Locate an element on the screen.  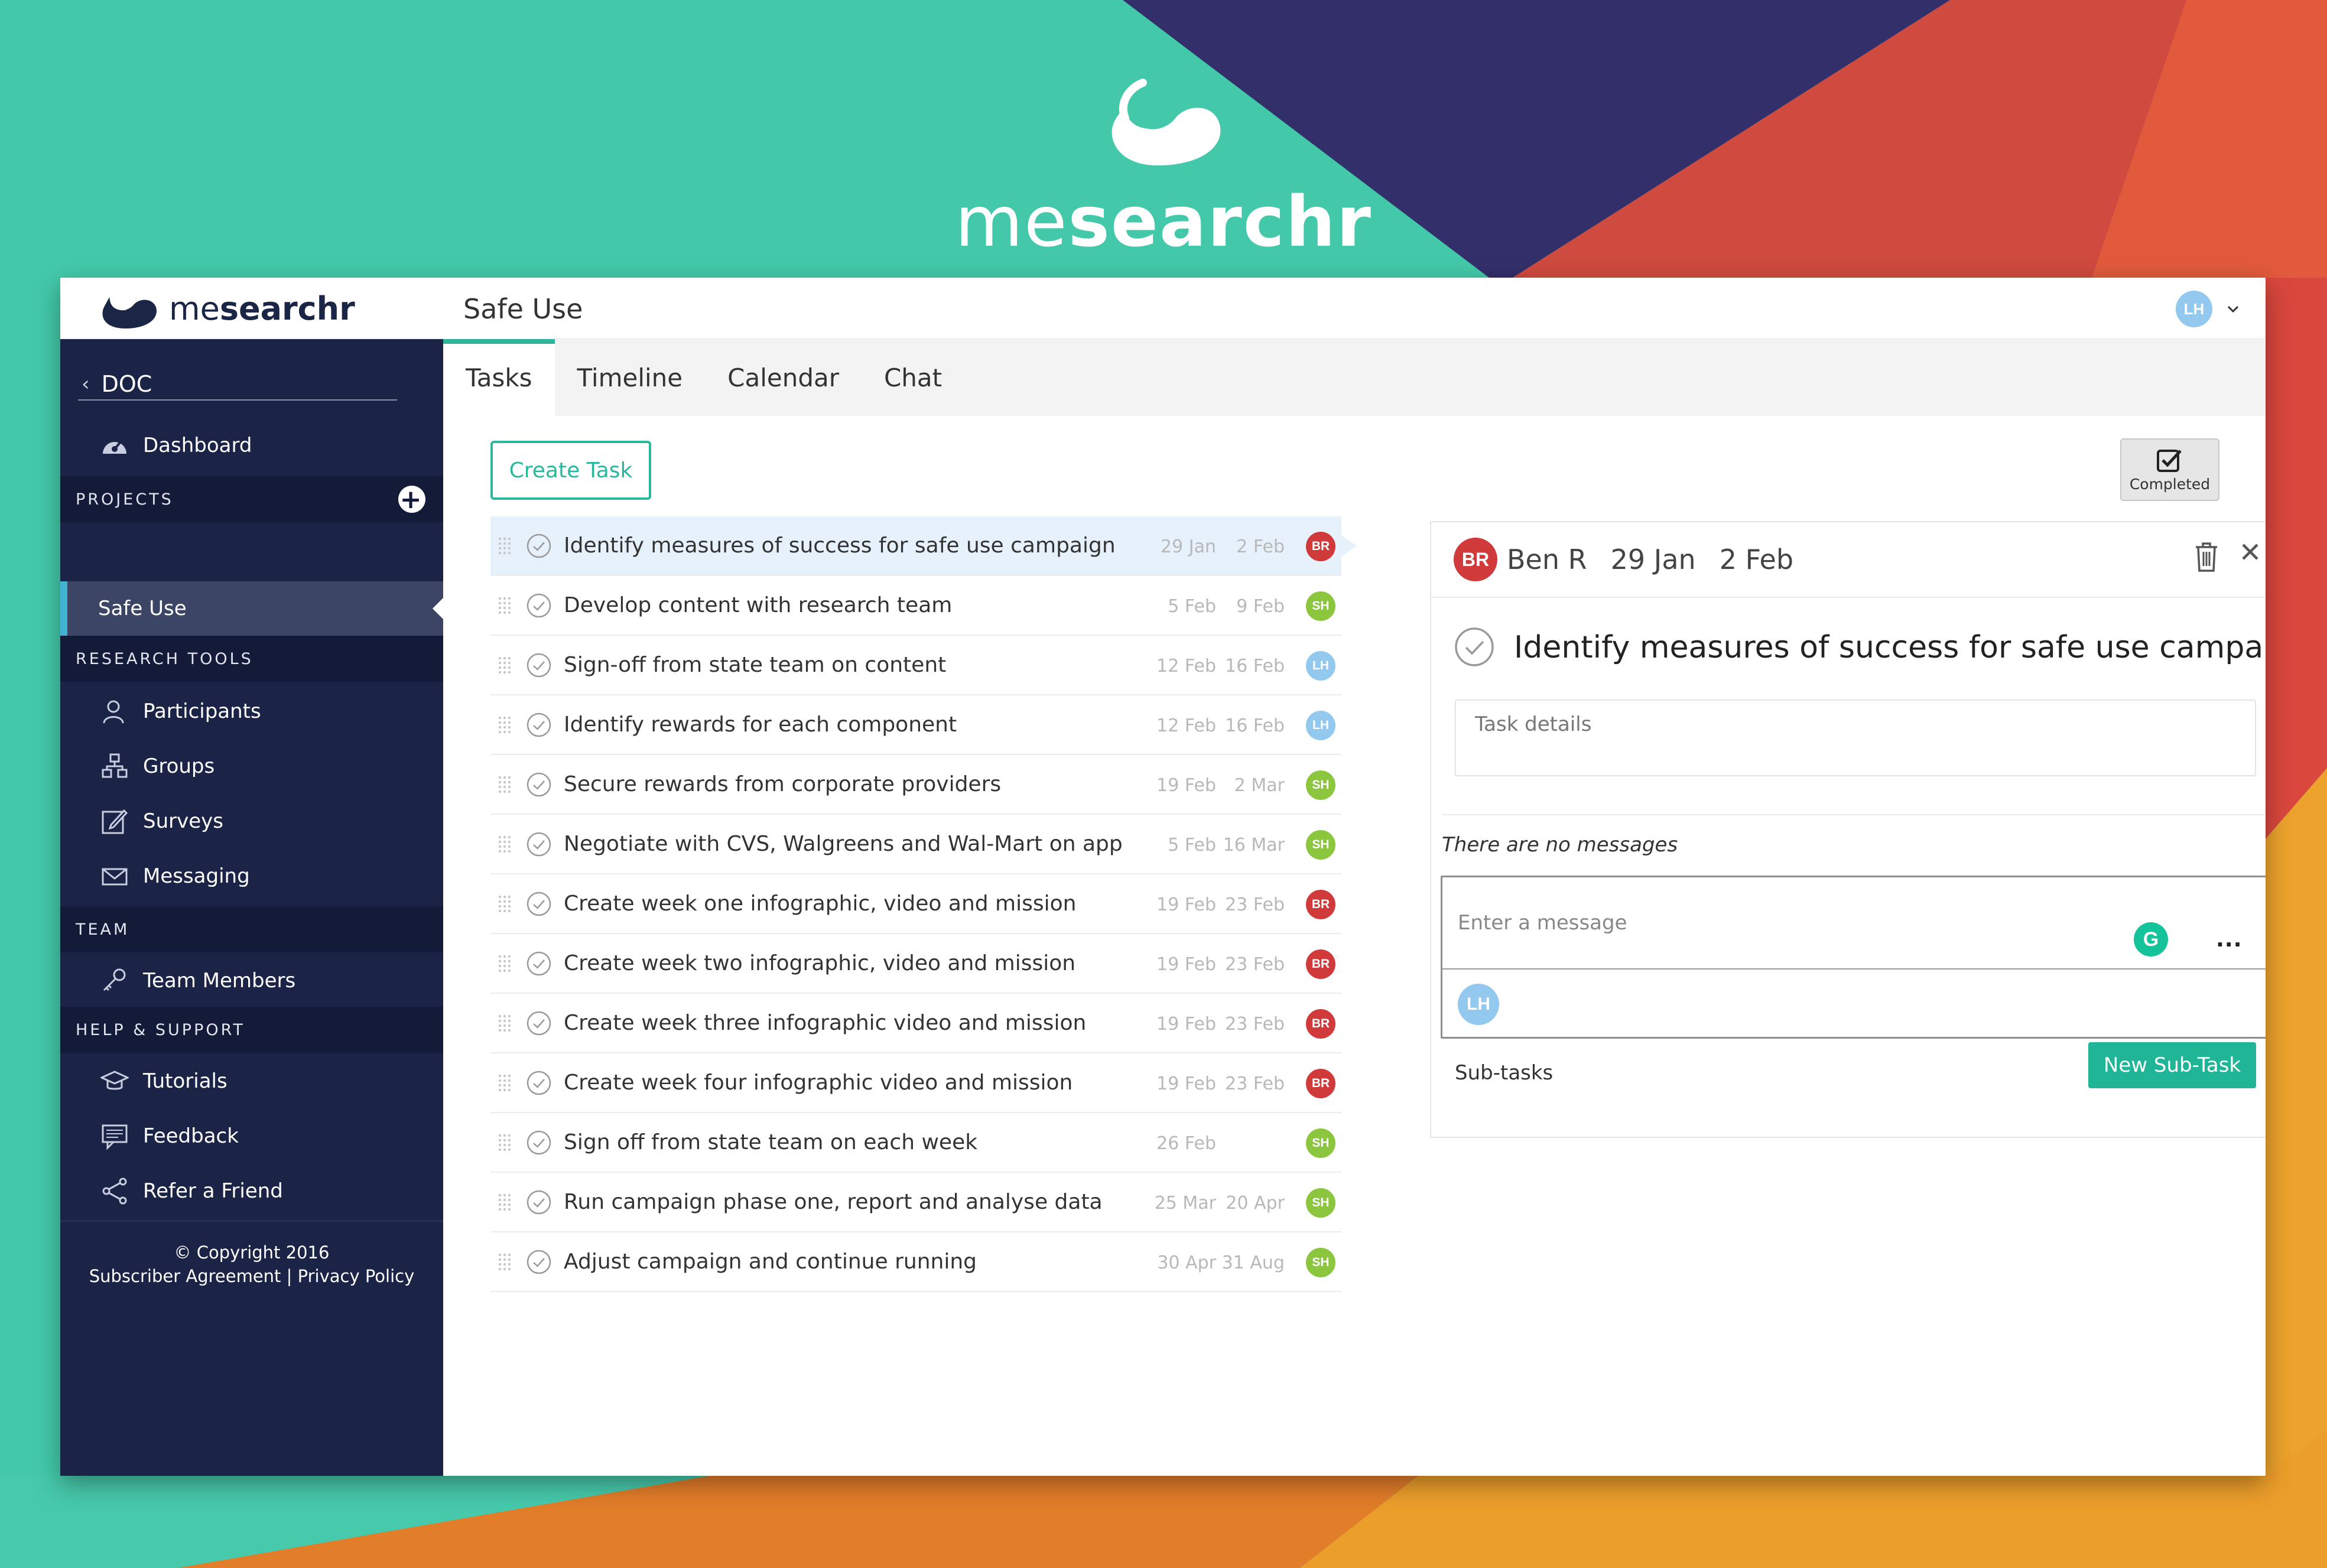
brand-logo: mesearchr is located at coordinates (226, 308).